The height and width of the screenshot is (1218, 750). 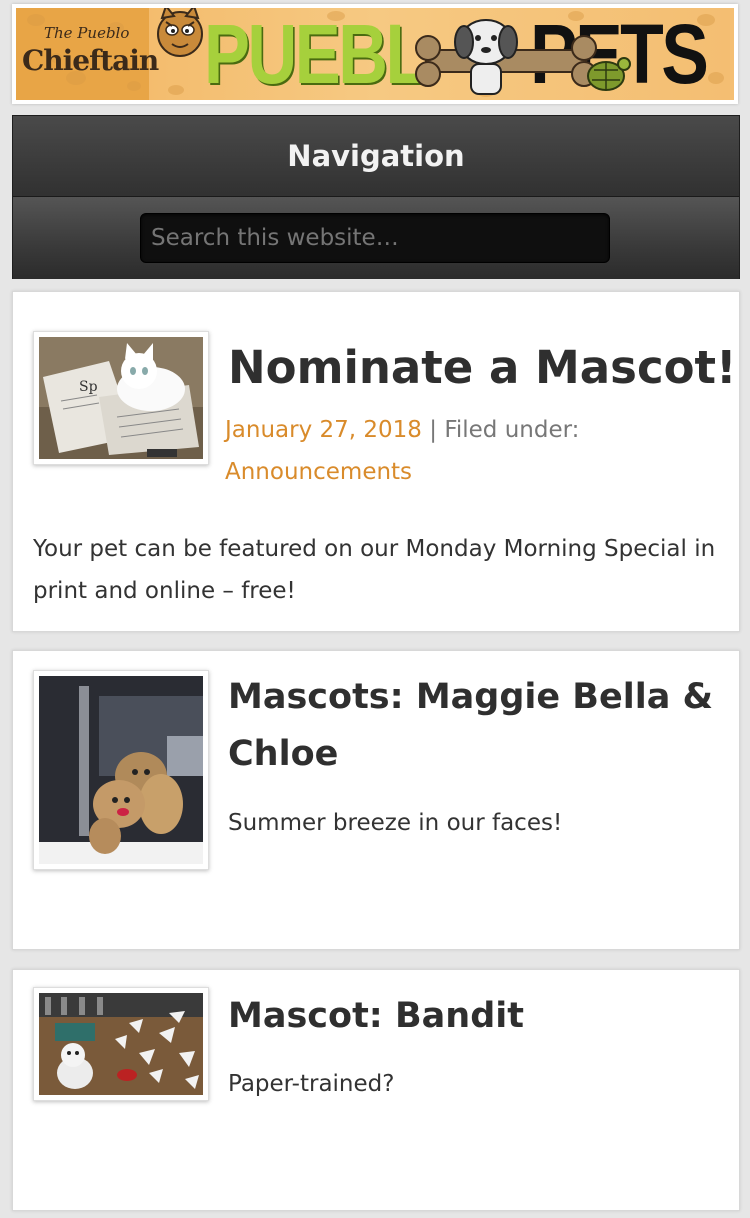 I want to click on banner-art, so click(x=394, y=51).